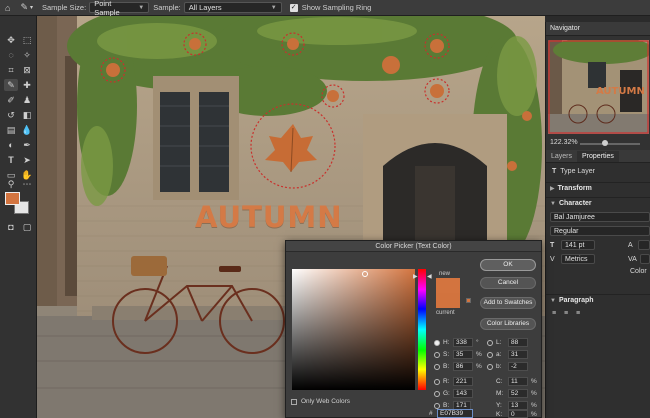 The width and height of the screenshot is (650, 418). I want to click on current-color-swatch, so click(448, 300).